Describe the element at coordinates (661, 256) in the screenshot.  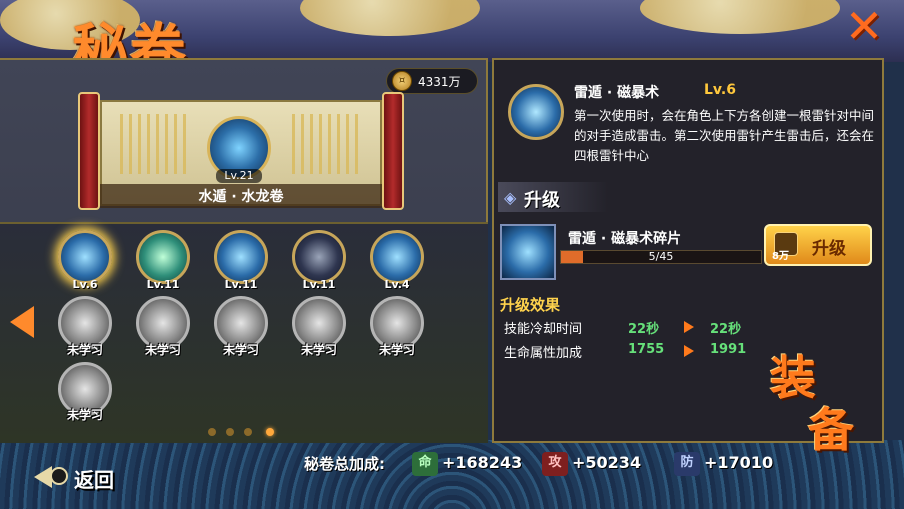
I see `fragment-count: 5/45` at that location.